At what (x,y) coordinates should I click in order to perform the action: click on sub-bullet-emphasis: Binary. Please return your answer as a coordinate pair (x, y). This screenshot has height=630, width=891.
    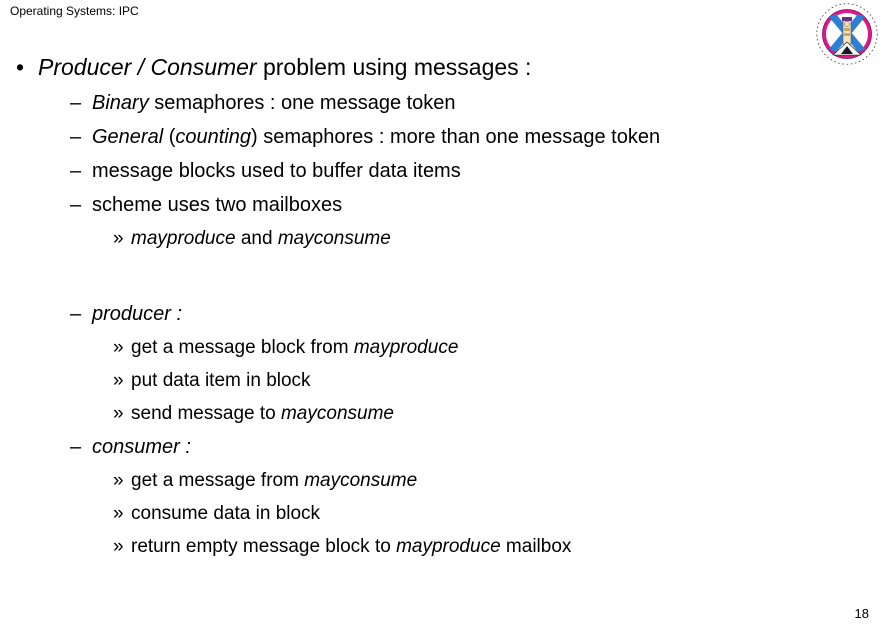
    Looking at the image, I should click on (120, 103).